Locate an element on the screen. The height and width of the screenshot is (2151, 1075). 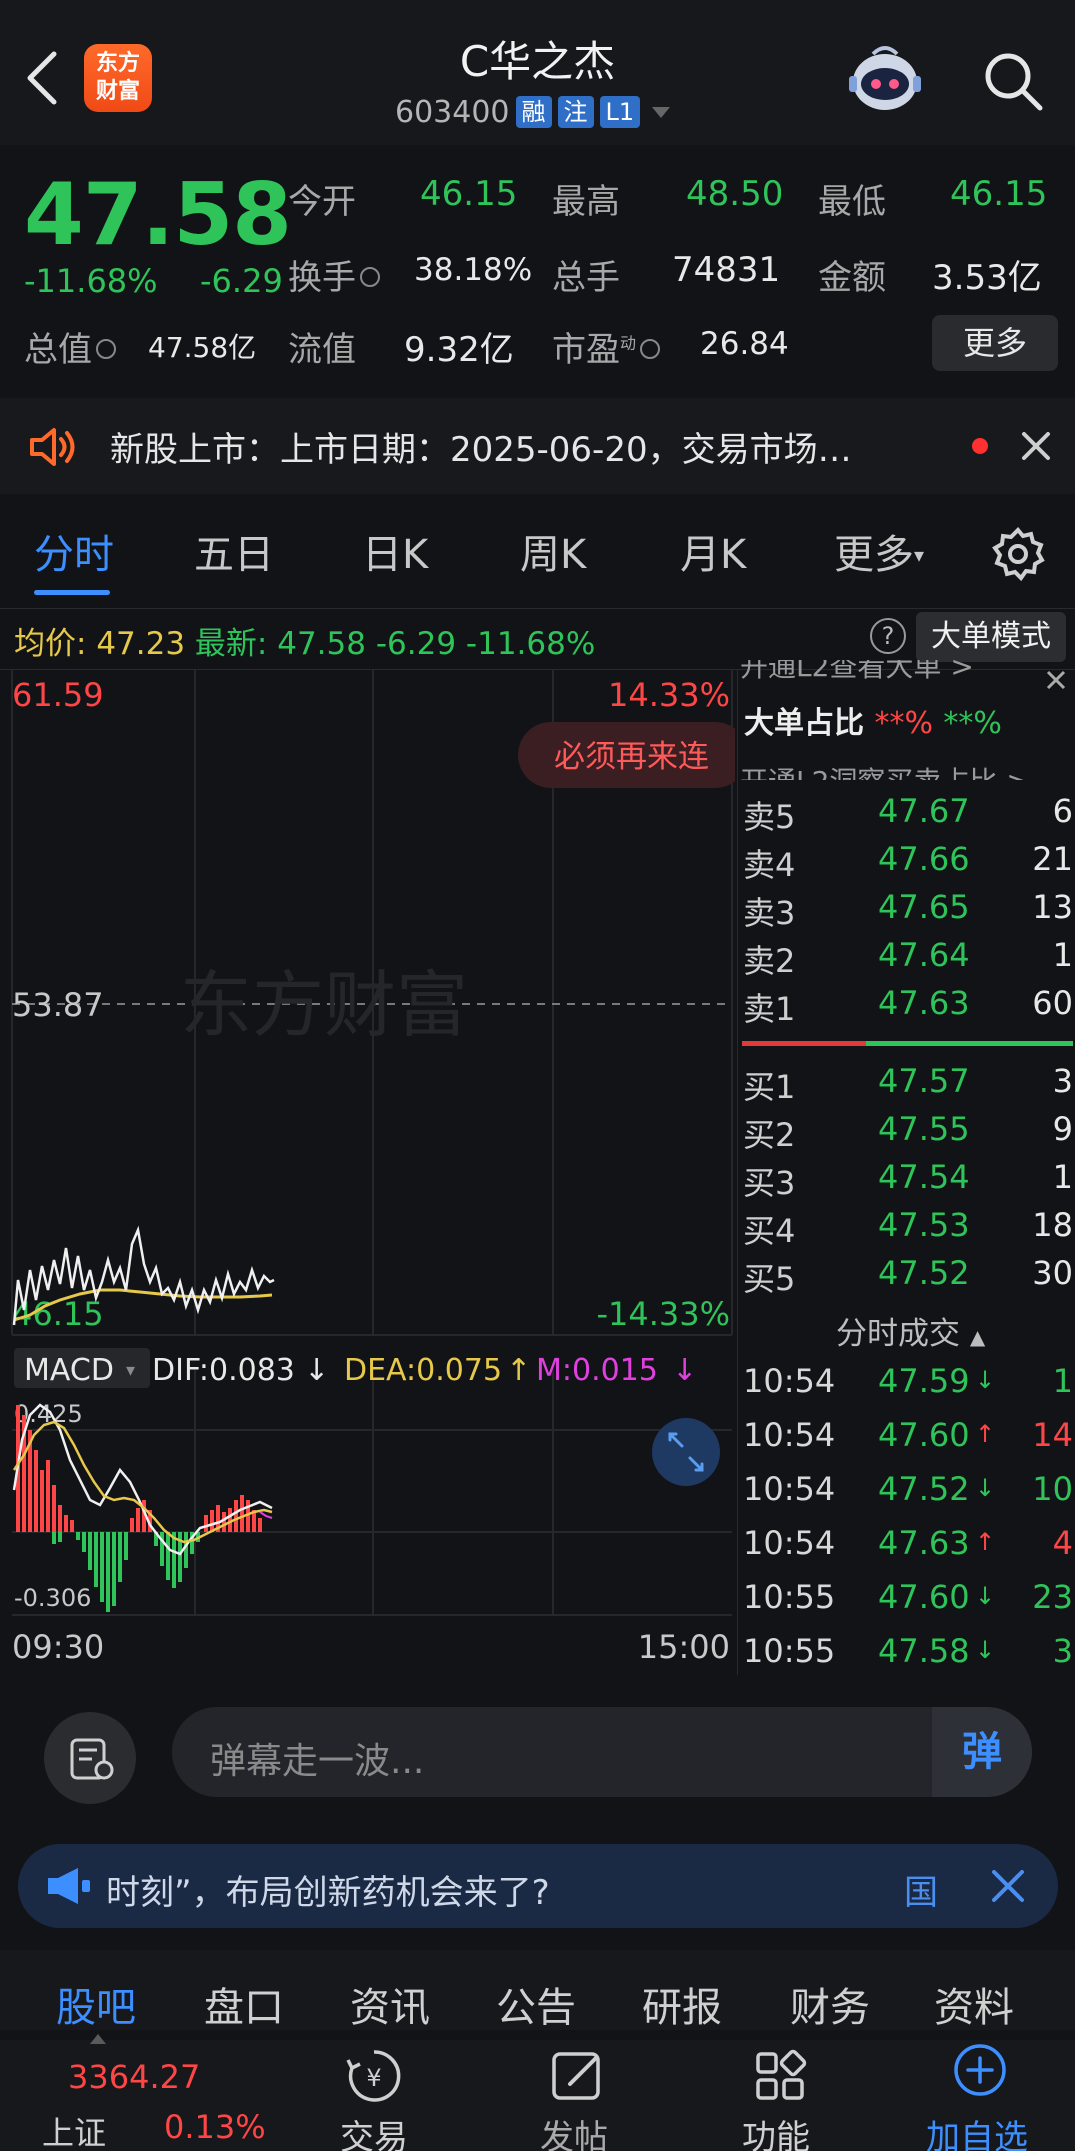
change-amount: -6.29 is located at coordinates (241, 281).